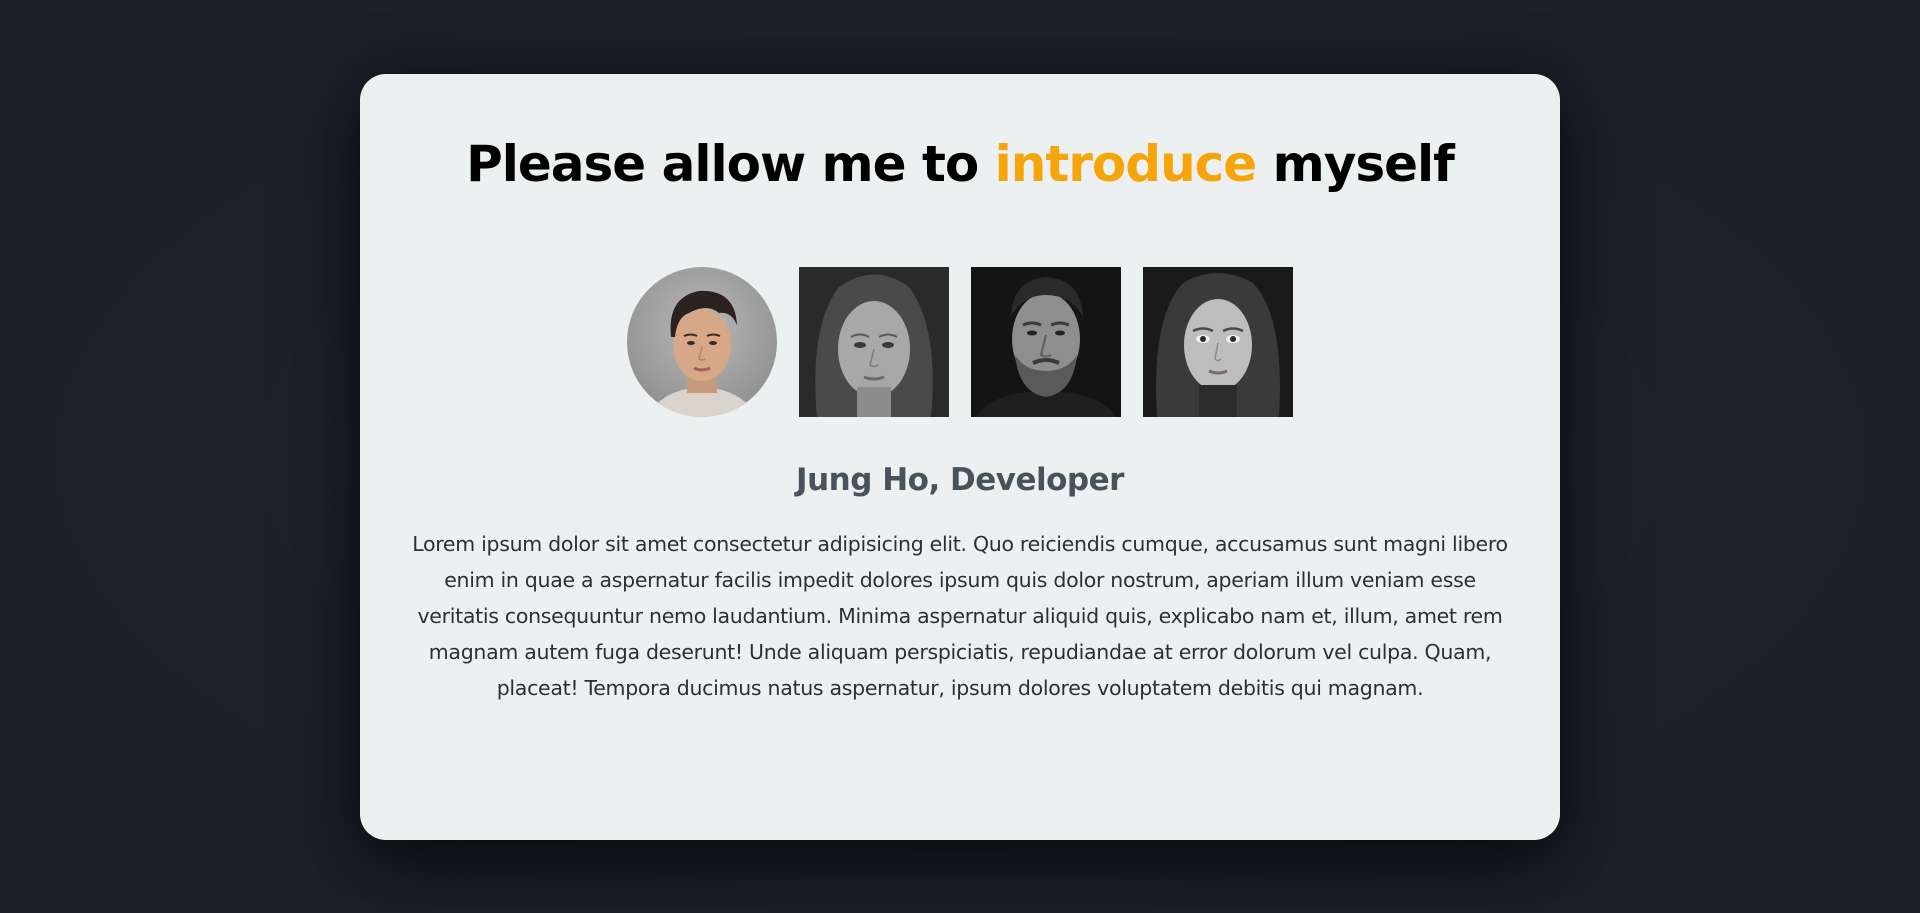  I want to click on profile-name: Jung Ho, Developer, so click(960, 480).